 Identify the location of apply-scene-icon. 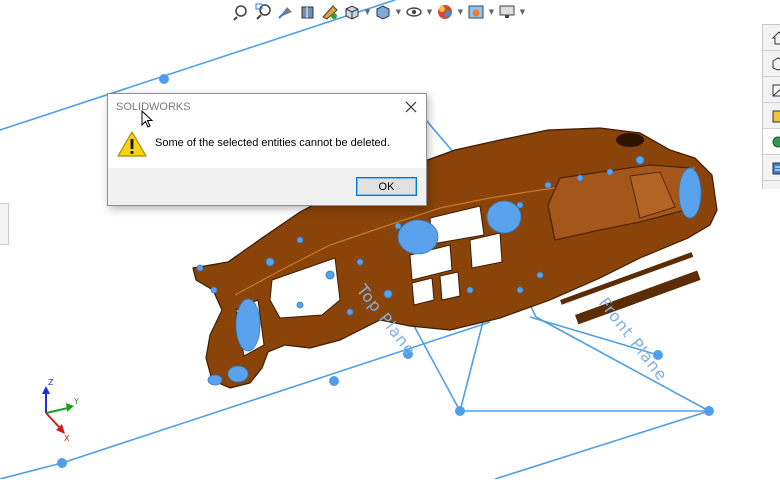
(476, 12).